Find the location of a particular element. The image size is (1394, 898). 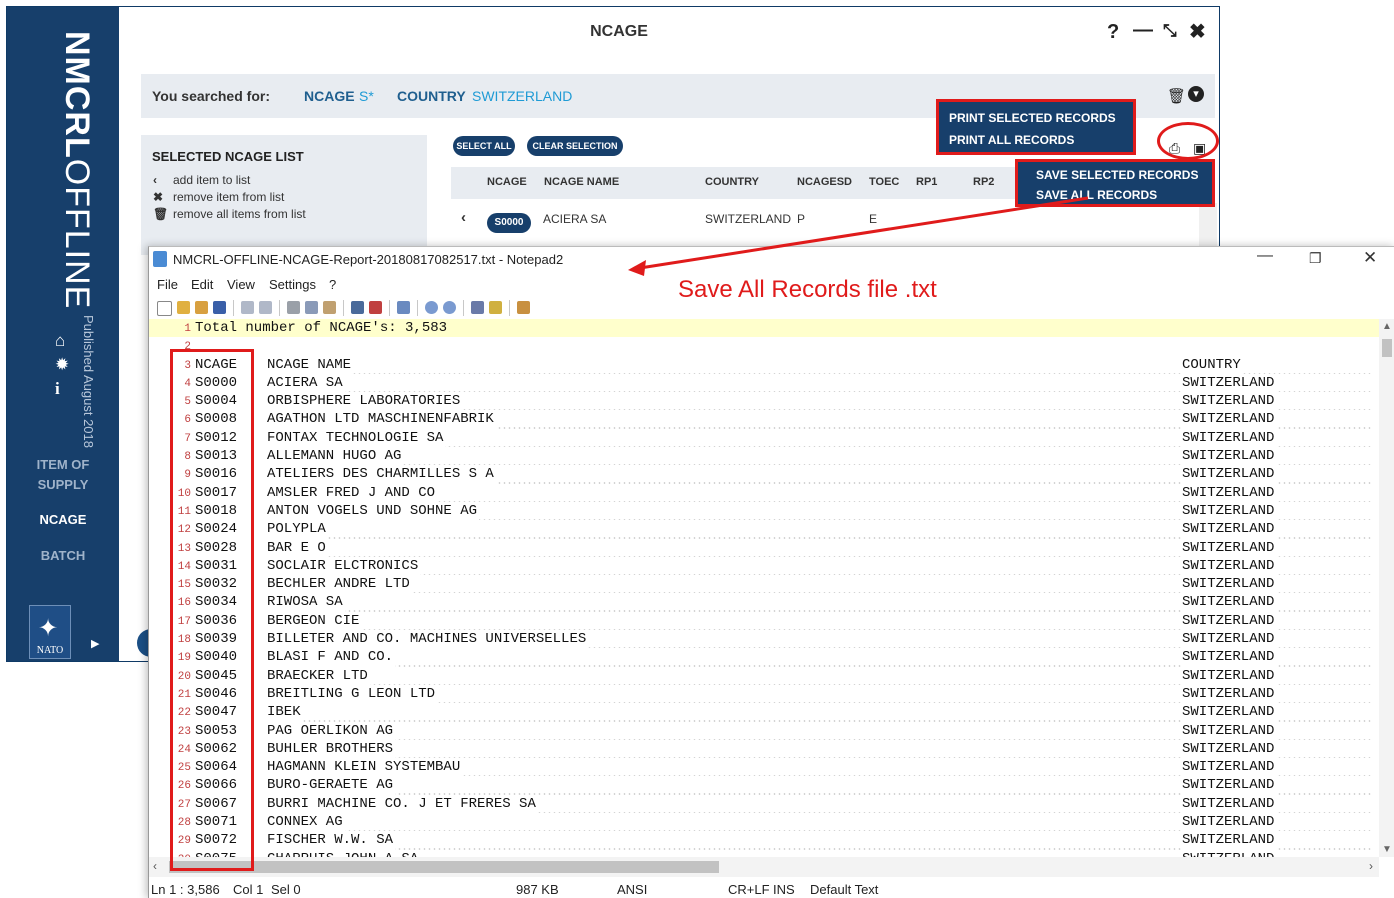

chevron-down-icon: ▾ is located at coordinates (1196, 94).